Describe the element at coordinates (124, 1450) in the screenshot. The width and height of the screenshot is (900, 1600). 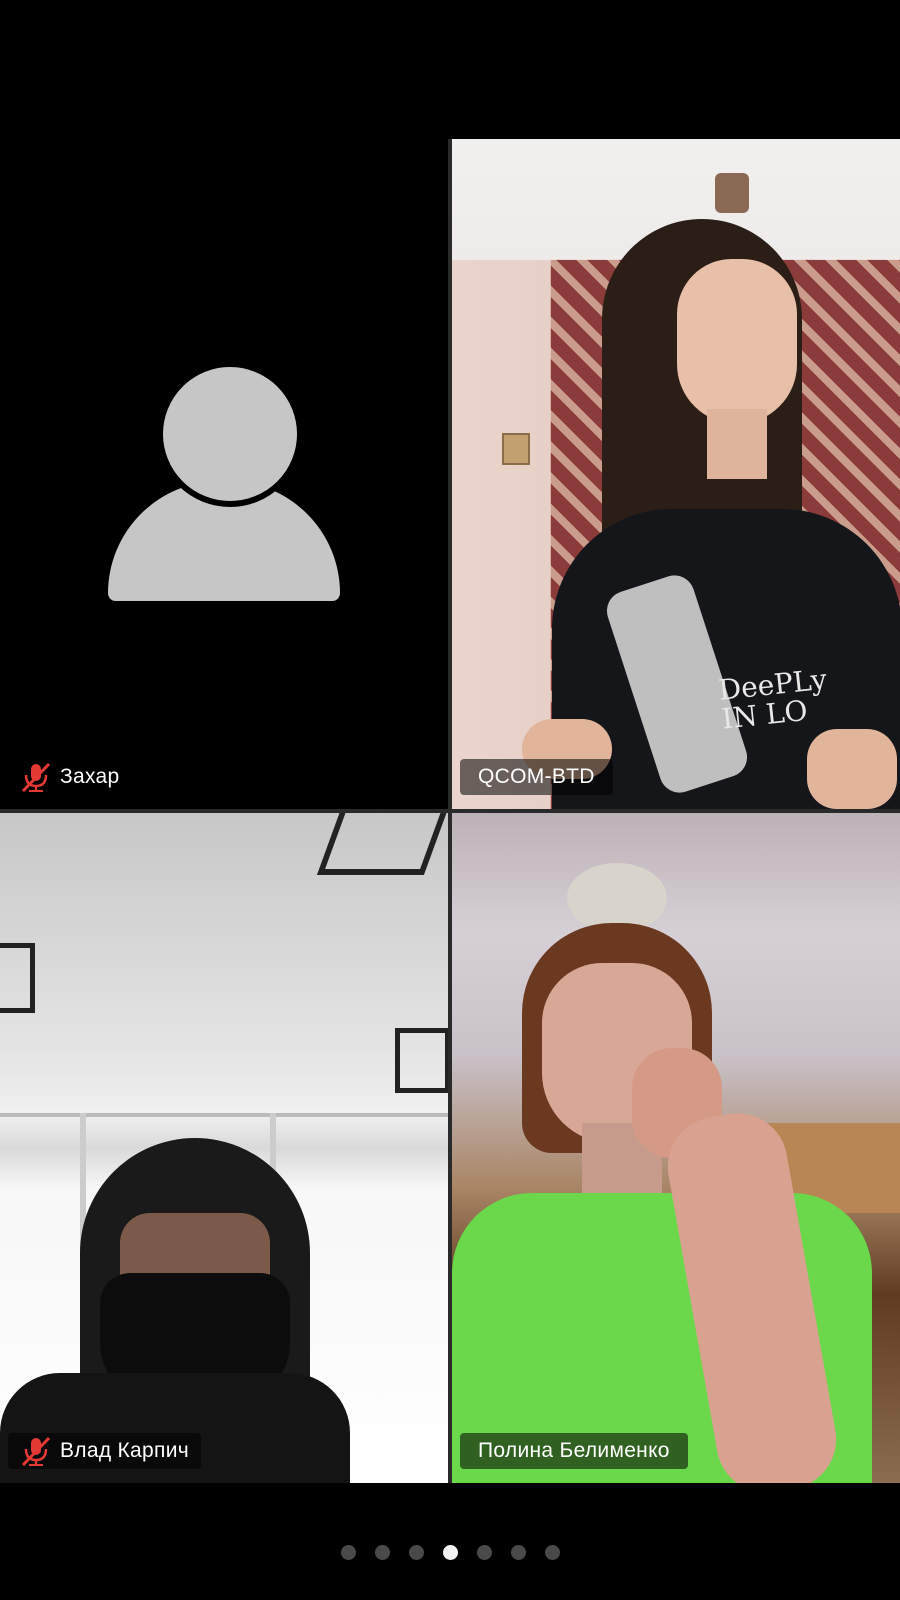
I see `participant-name: Влад Карпич` at that location.